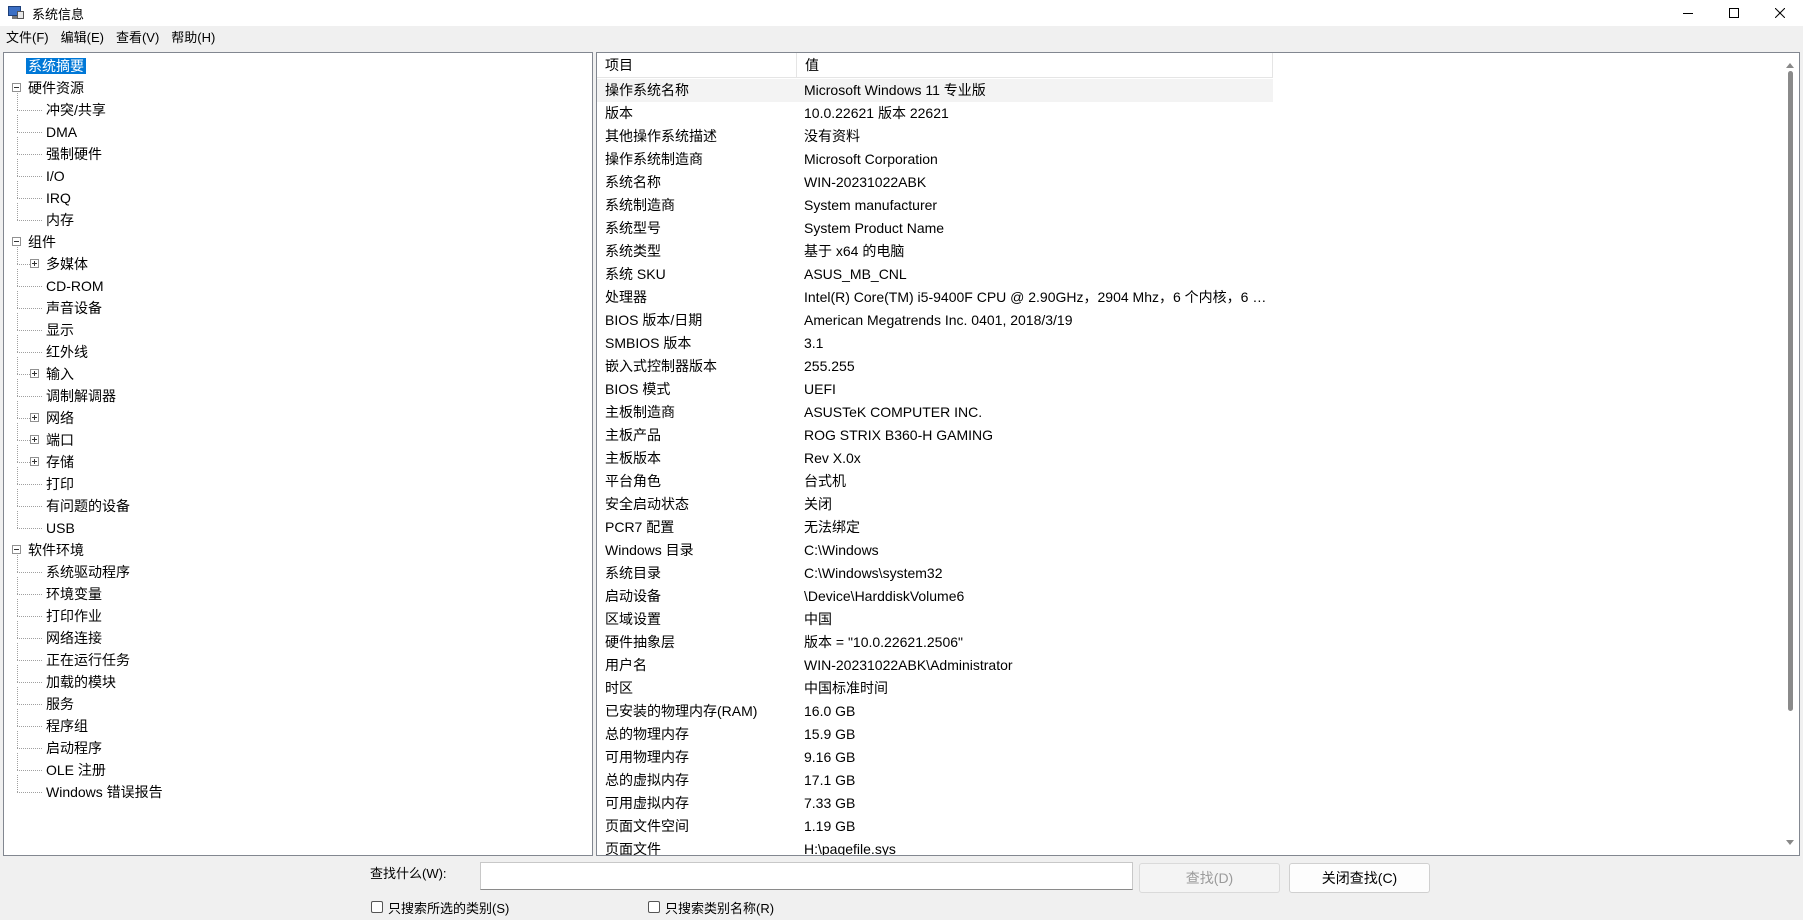 The width and height of the screenshot is (1803, 920). Describe the element at coordinates (55, 176) in the screenshot. I see `tree-item: I/O` at that location.